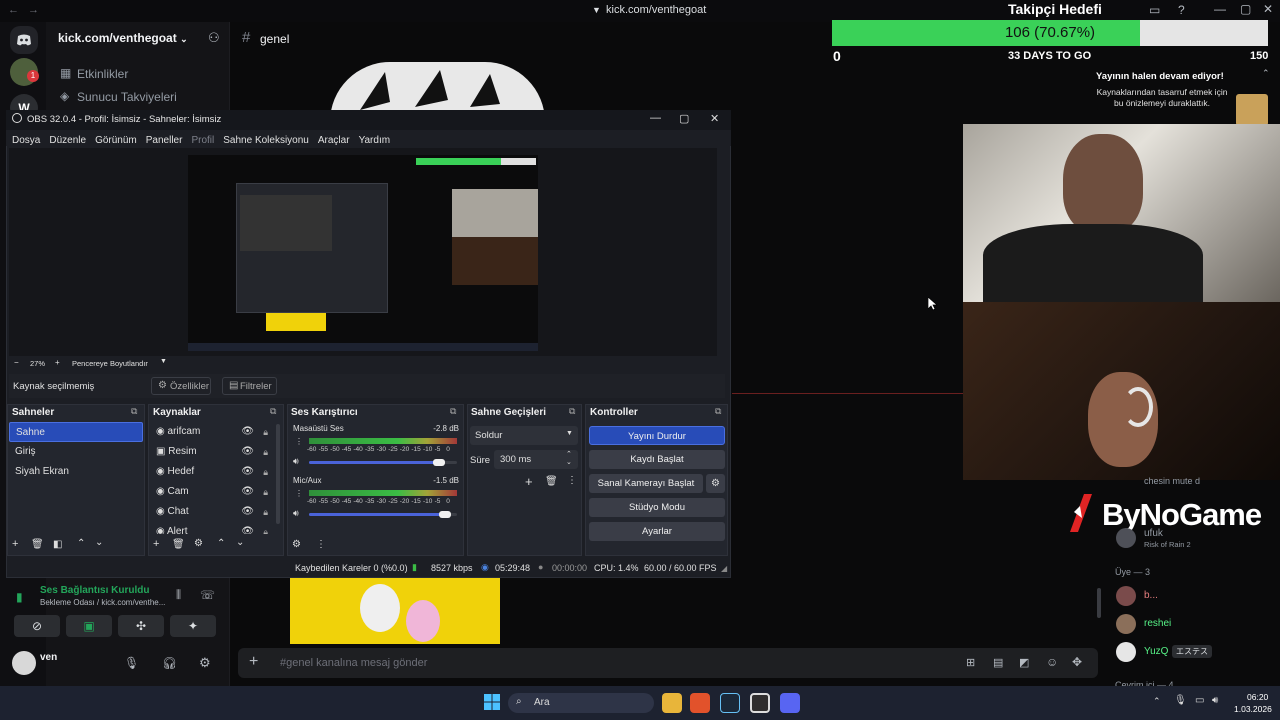 This screenshot has width=1280, height=720. I want to click on menu-view: Görünüm, so click(116, 140).